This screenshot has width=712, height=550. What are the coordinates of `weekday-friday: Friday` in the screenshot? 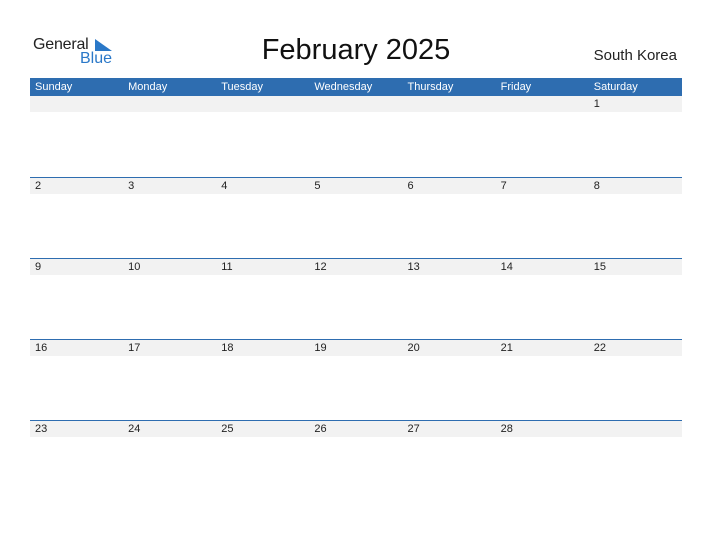 It's located at (516, 87).